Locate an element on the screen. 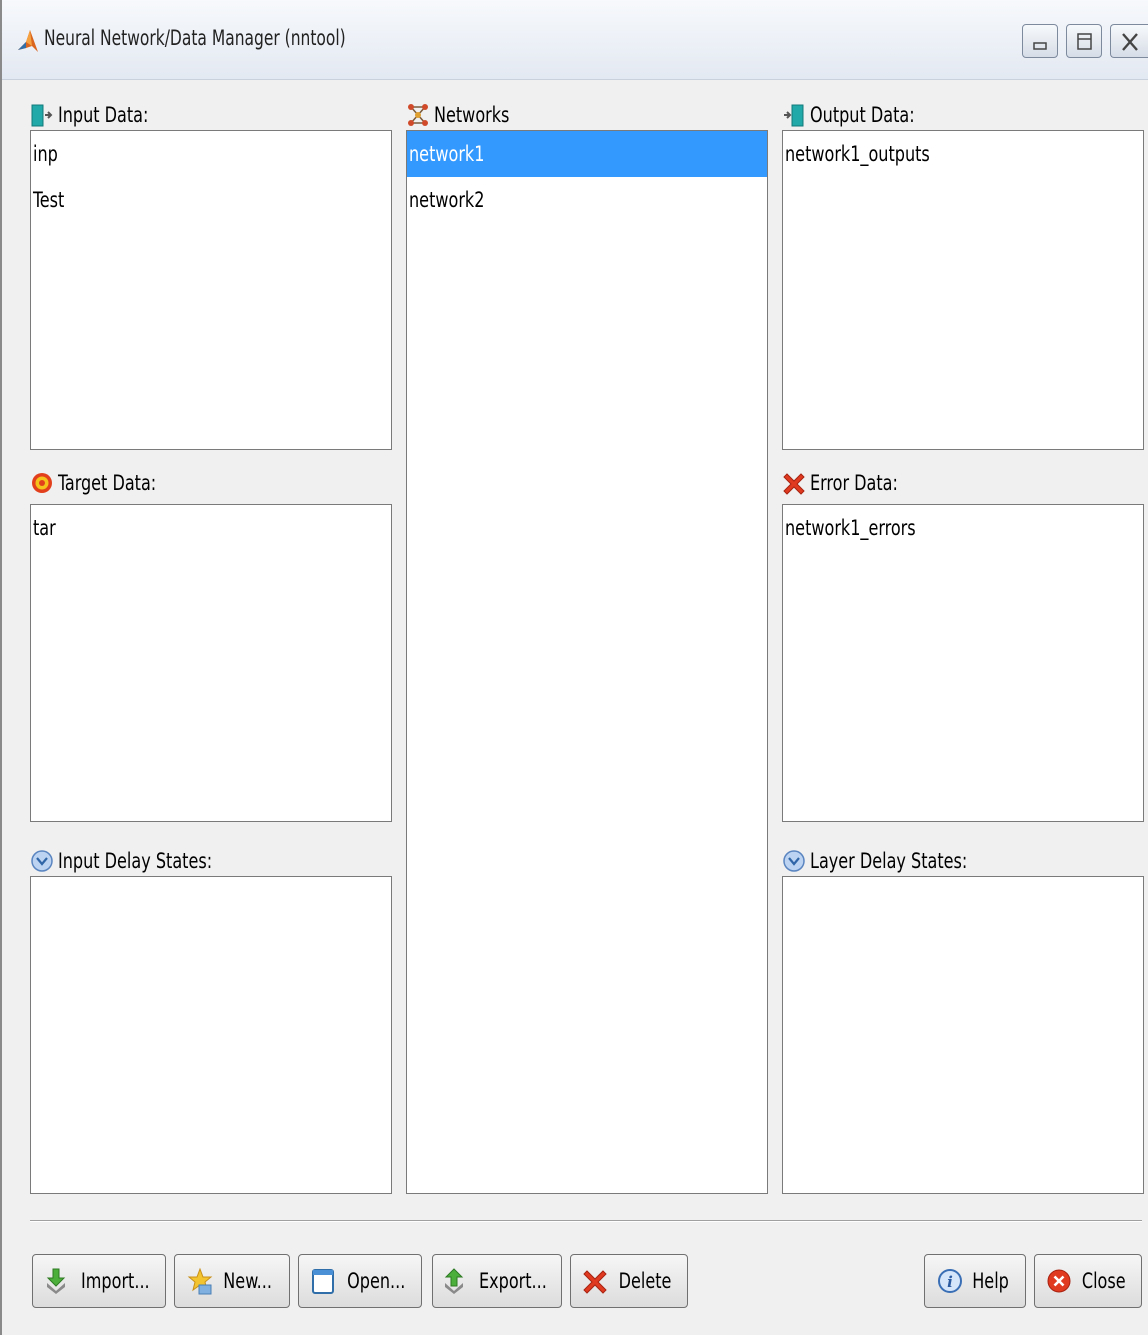  divider is located at coordinates (586, 1221).